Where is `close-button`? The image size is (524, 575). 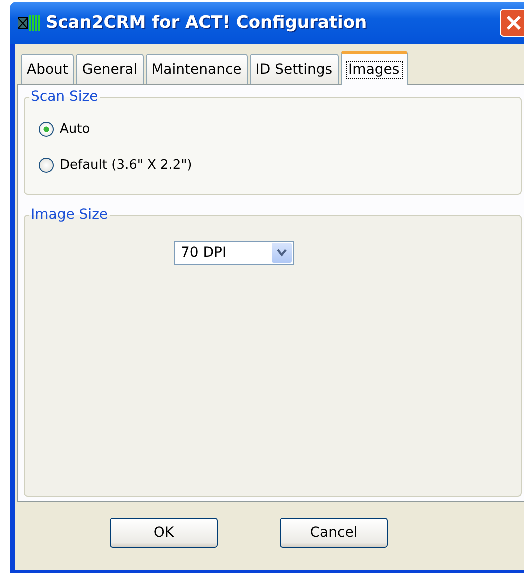 close-button is located at coordinates (512, 23).